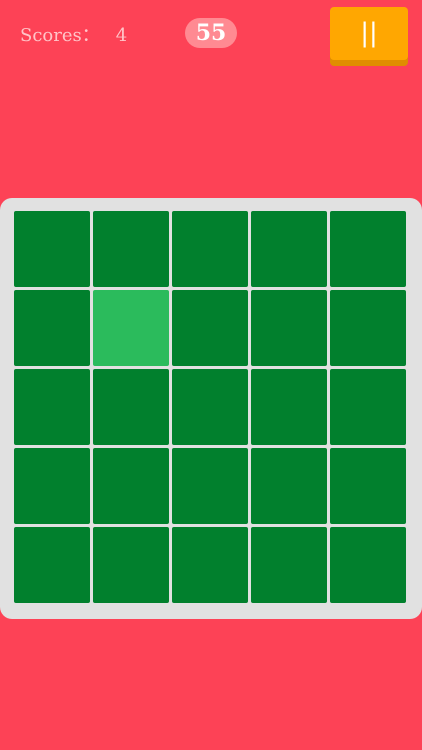 Image resolution: width=422 pixels, height=750 pixels. Describe the element at coordinates (211, 33) in the screenshot. I see `timer-badge: 55` at that location.